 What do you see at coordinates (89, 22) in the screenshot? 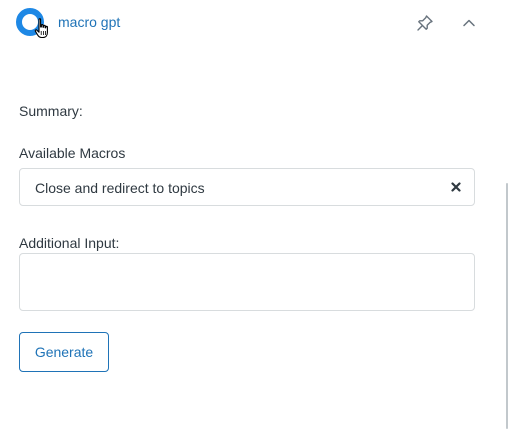
I see `app-title: macro gpt` at bounding box center [89, 22].